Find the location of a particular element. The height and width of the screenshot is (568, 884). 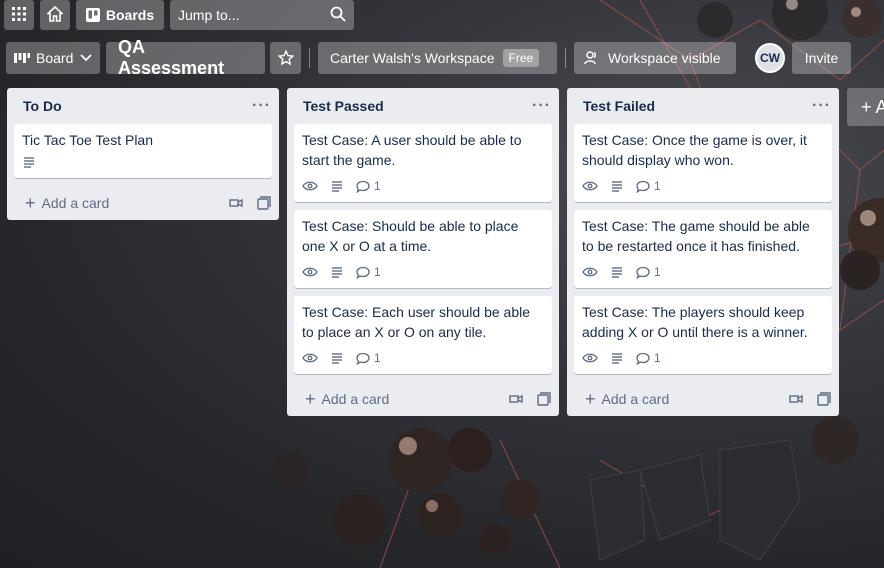

visibility-label: Workspace visible is located at coordinates (664, 58).